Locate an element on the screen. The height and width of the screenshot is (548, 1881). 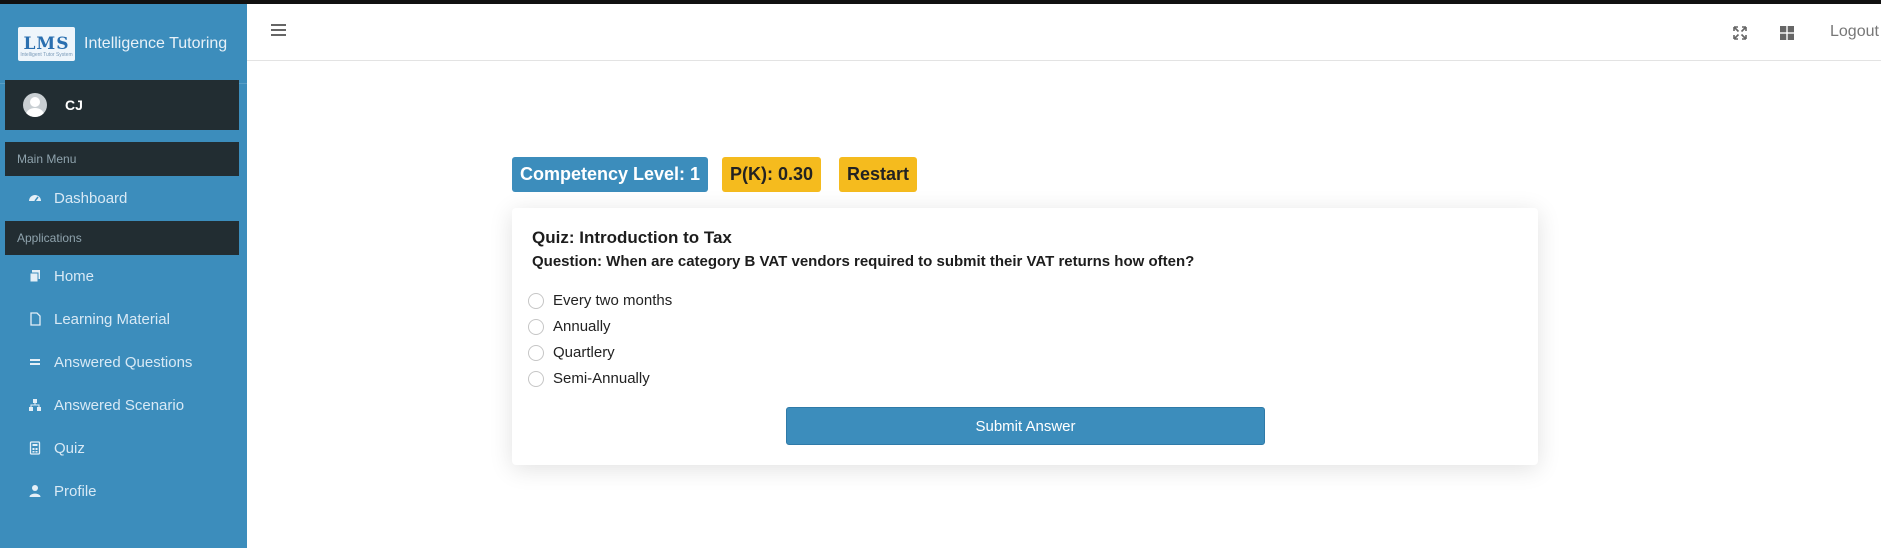
lms-logo: LMS Intelligent Tutor System is located at coordinates (46, 43).